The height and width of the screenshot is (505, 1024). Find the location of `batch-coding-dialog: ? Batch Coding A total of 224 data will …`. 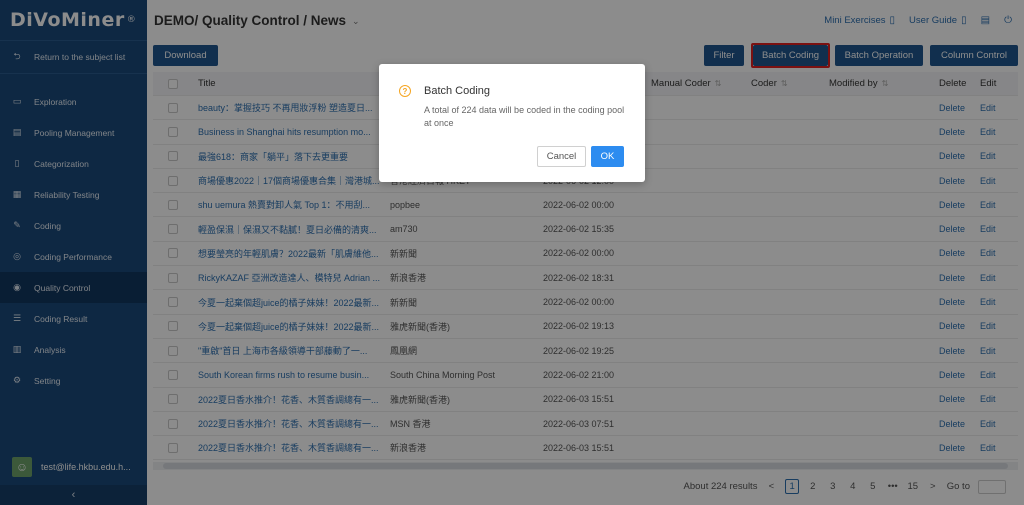

batch-coding-dialog: ? Batch Coding A total of 224 data will … is located at coordinates (512, 123).